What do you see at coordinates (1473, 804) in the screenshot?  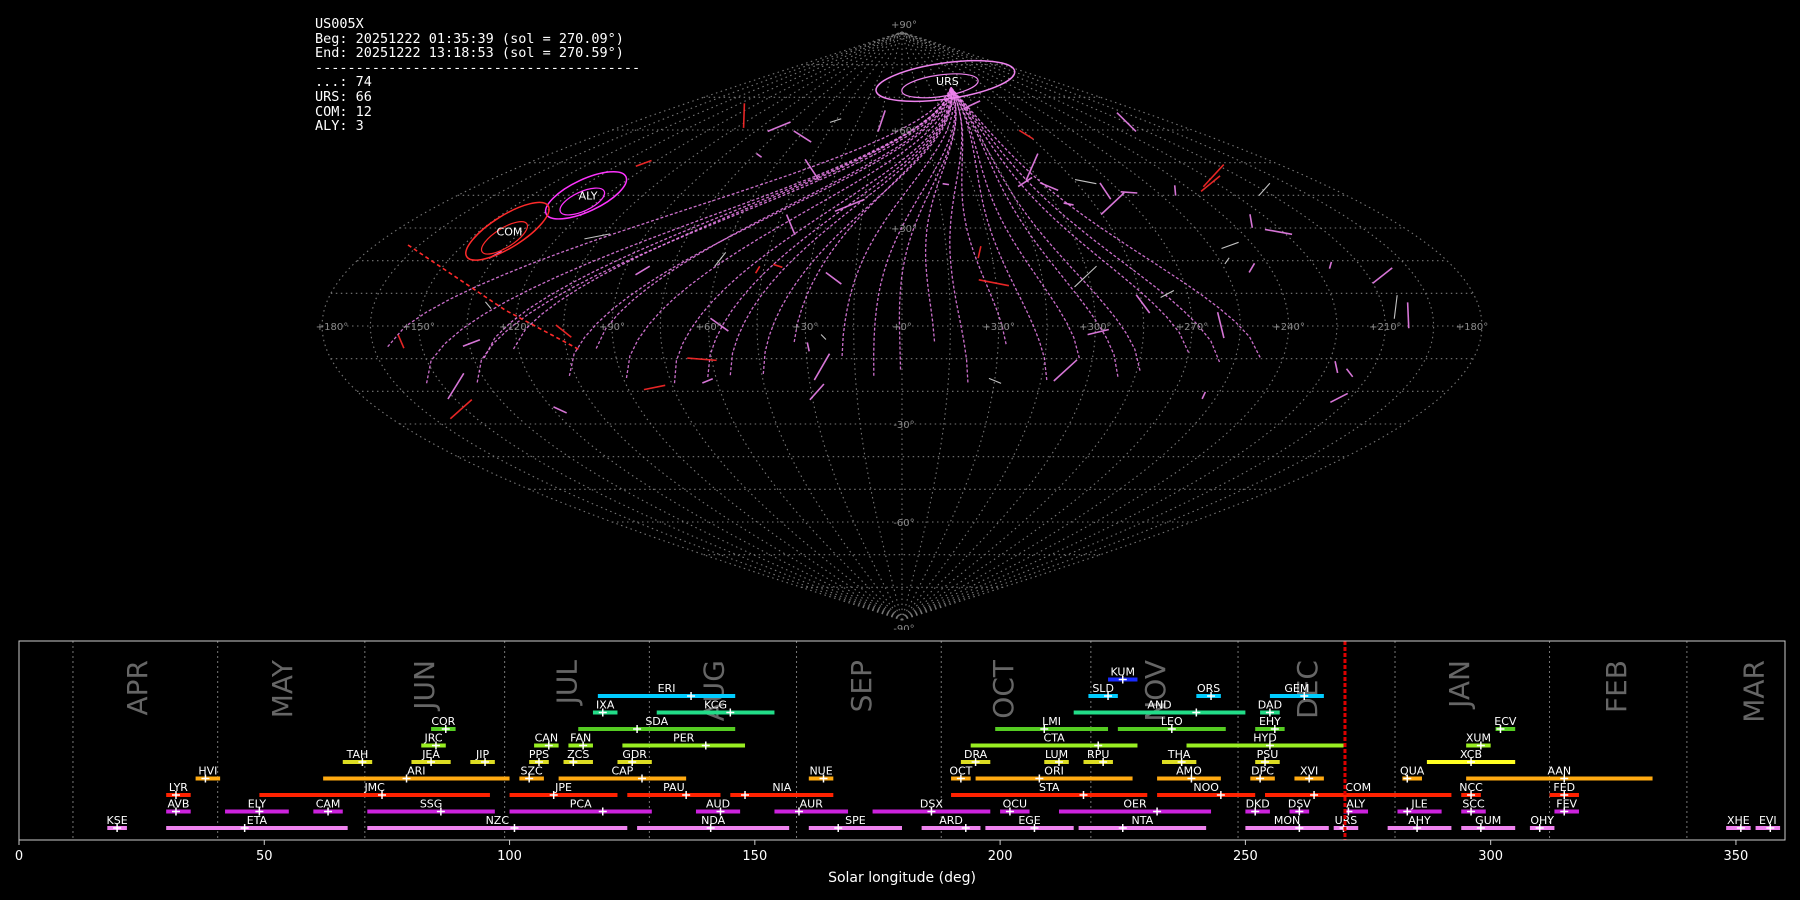 I see `shower-code-label: SCC` at bounding box center [1473, 804].